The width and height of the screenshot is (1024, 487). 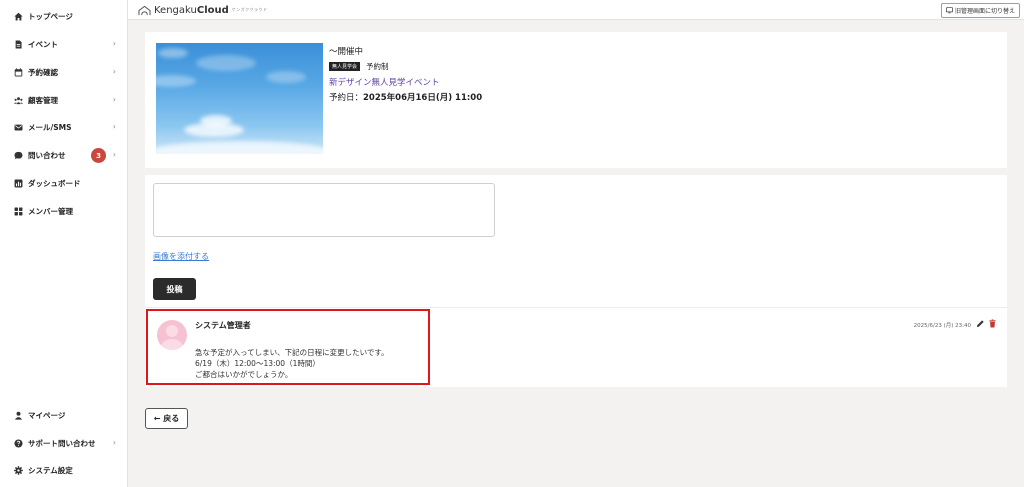 I want to click on attach-image-link: 画像を添付する, so click(x=181, y=256).